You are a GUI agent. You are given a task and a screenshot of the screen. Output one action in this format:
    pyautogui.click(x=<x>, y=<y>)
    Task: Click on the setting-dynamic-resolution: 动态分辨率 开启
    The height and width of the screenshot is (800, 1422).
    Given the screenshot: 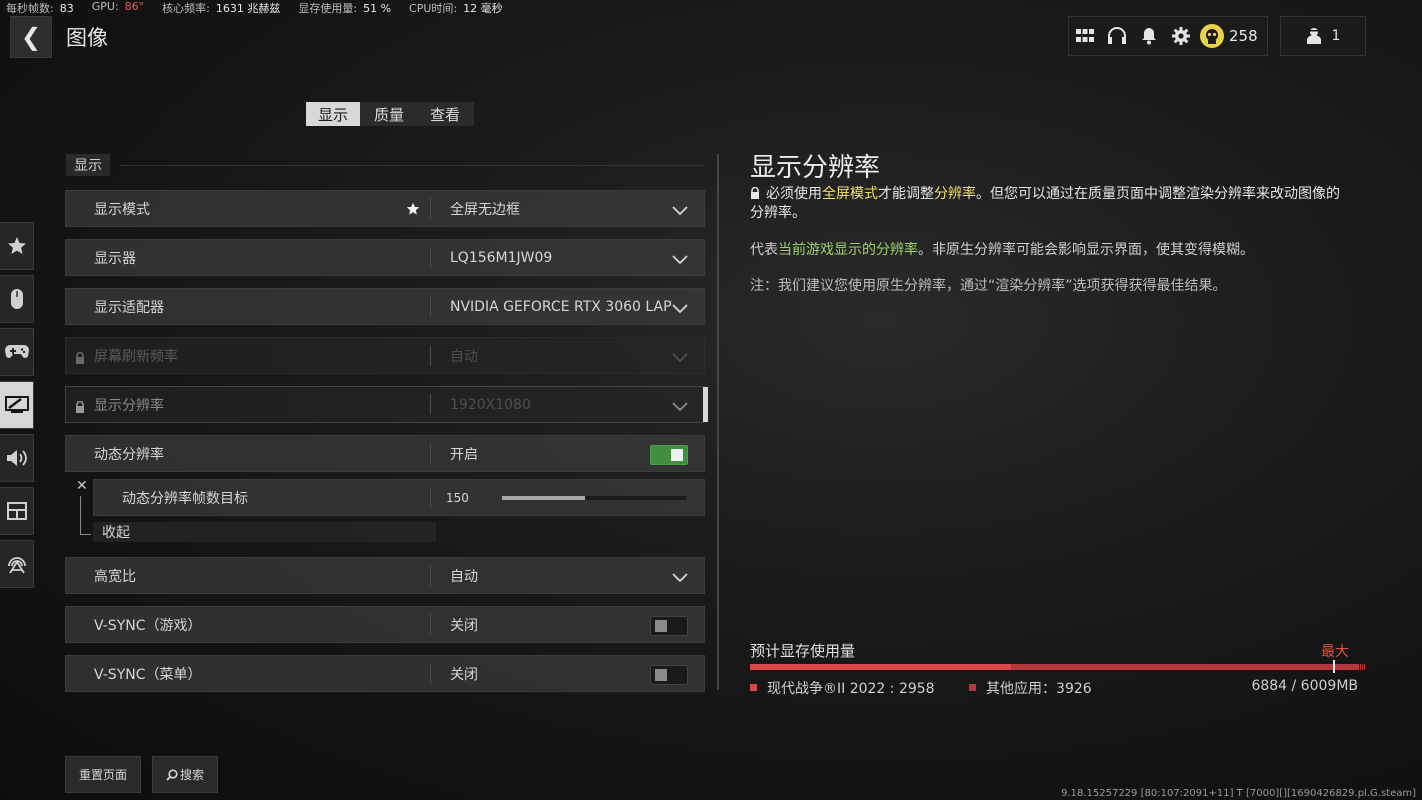 What is the action you would take?
    pyautogui.click(x=385, y=453)
    